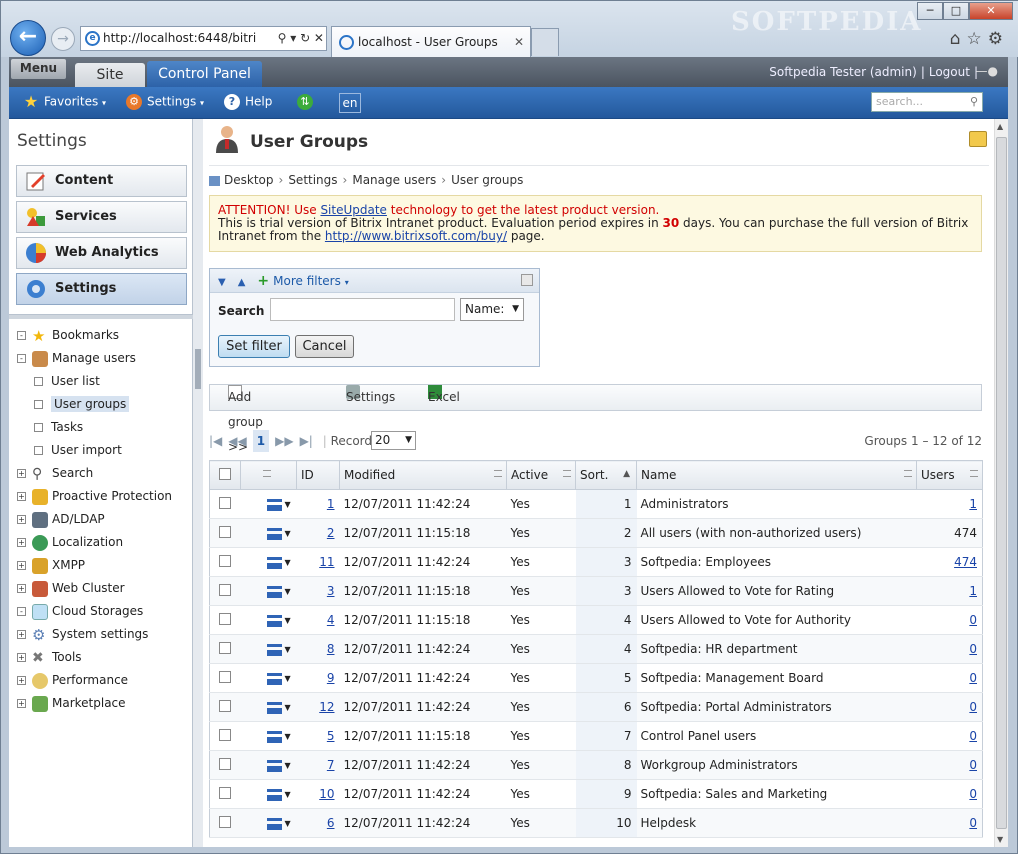 The image size is (1018, 854). What do you see at coordinates (94, 496) in the screenshot?
I see `tree-item-proactive-protection: + Proactive Protection` at bounding box center [94, 496].